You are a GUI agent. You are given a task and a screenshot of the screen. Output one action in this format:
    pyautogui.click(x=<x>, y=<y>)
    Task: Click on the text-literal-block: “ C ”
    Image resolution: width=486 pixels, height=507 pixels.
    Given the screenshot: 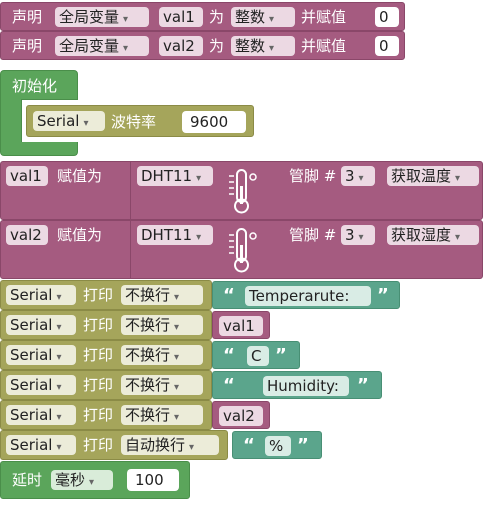 What is the action you would take?
    pyautogui.click(x=256, y=355)
    